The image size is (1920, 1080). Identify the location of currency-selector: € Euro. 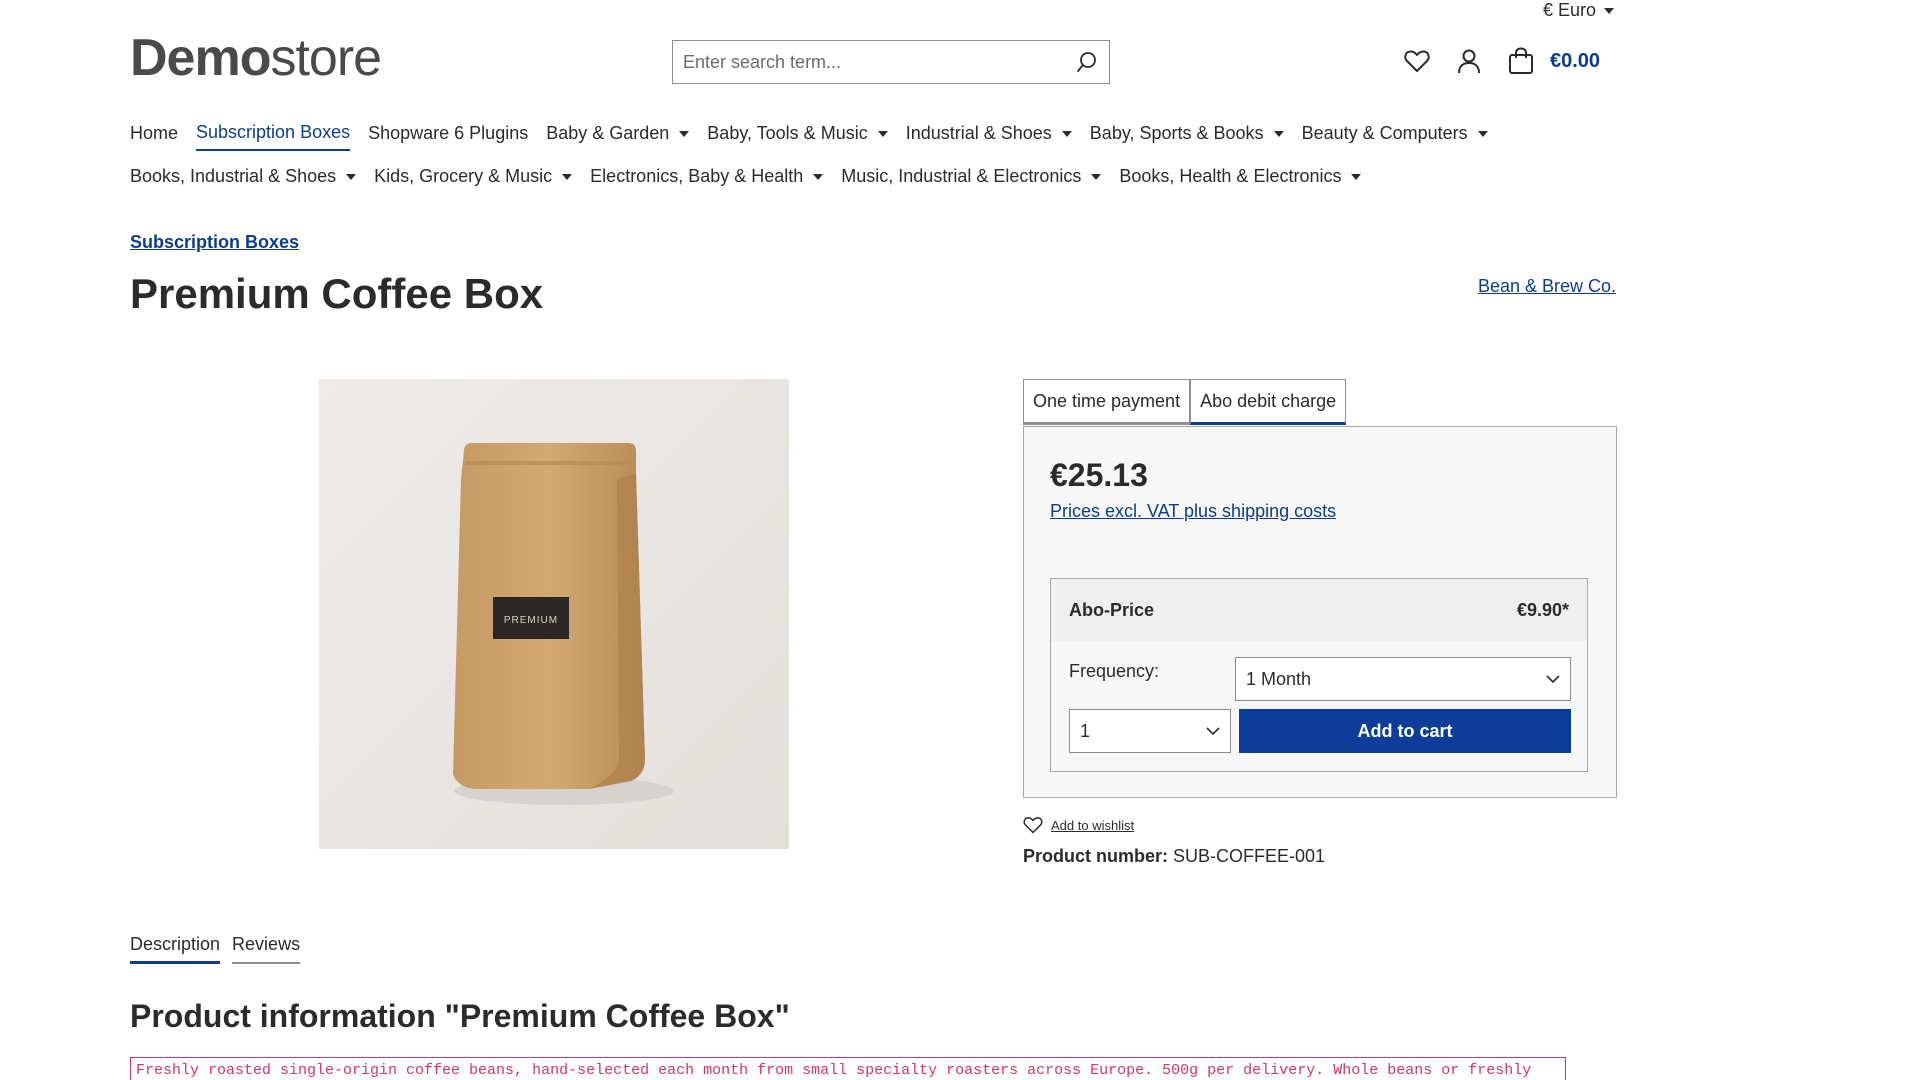
(1579, 10).